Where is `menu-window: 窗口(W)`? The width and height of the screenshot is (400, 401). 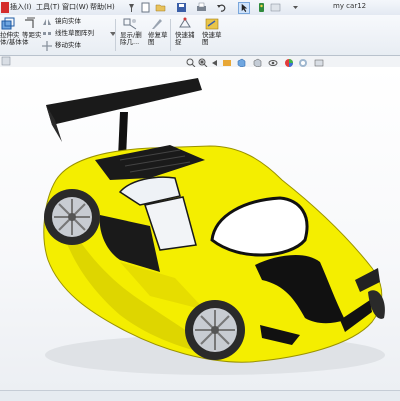
menu-window: 窗口(W) is located at coordinates (75, 7).